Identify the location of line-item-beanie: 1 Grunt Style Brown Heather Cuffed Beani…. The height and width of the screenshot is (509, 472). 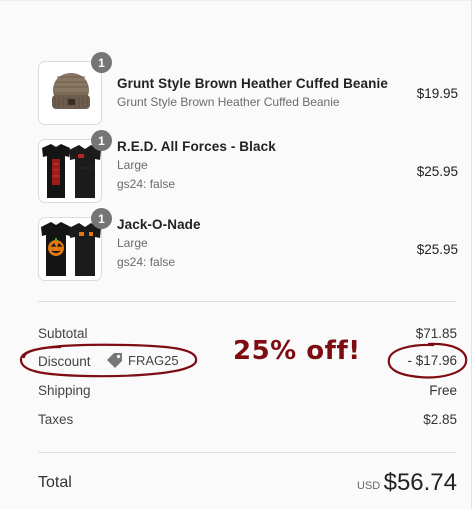
(248, 88).